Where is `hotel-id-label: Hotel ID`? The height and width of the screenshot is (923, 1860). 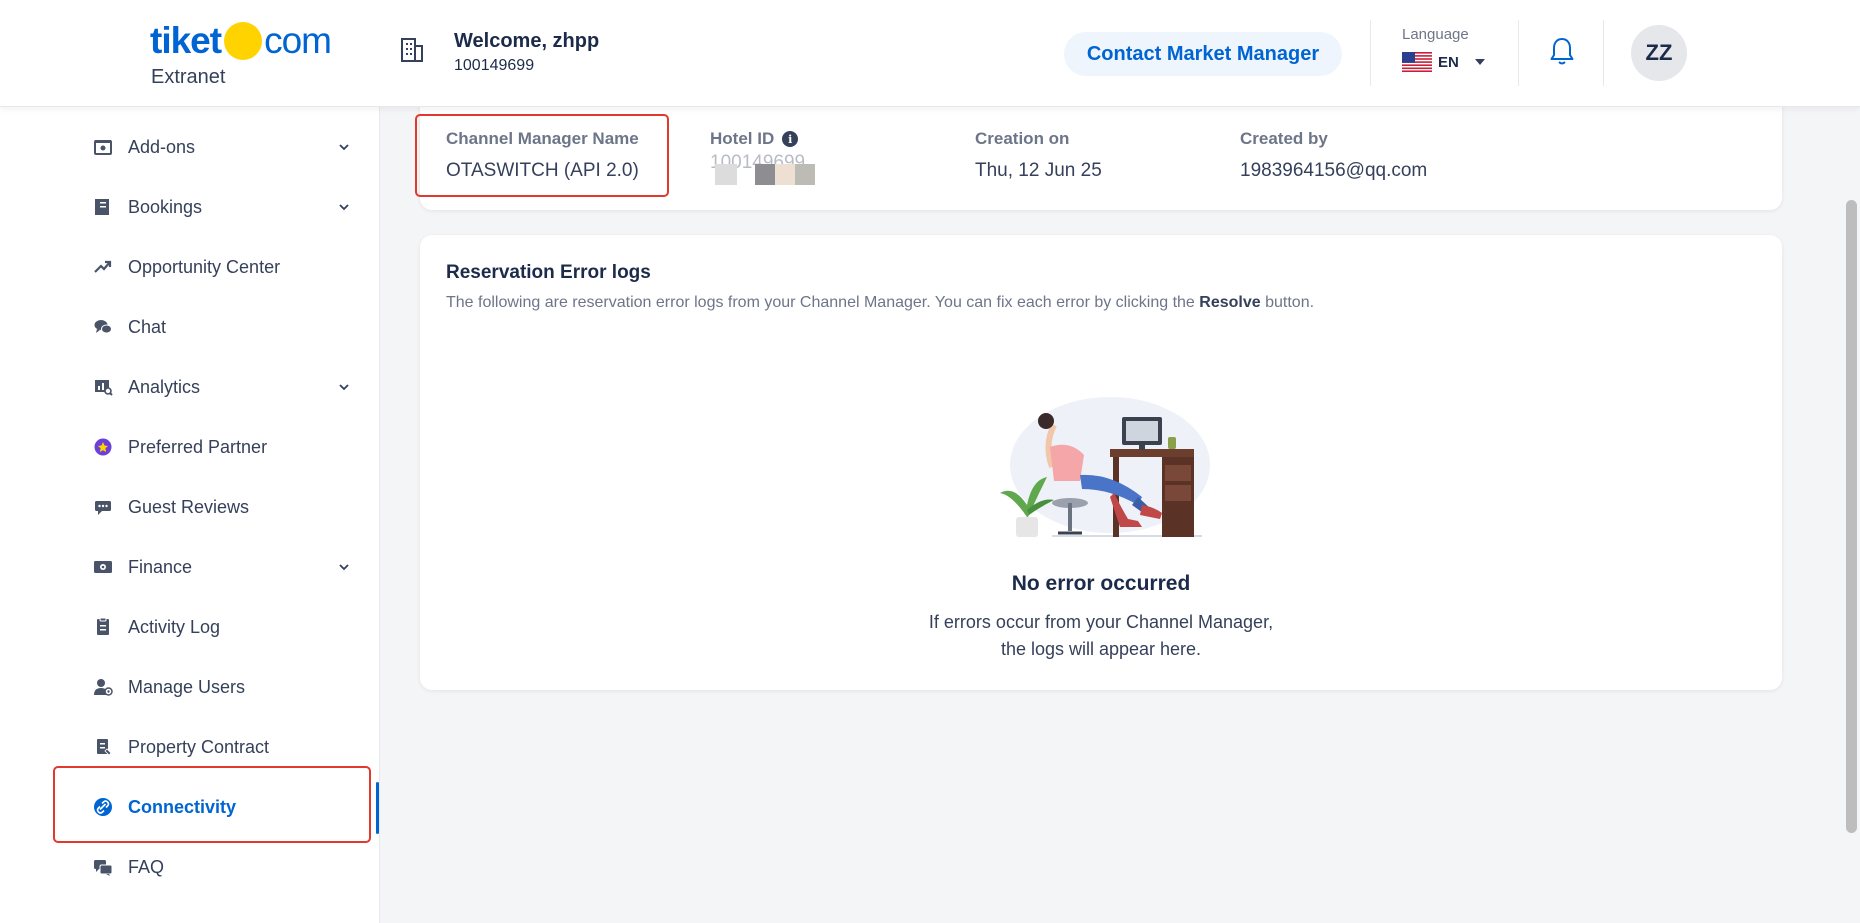 hotel-id-label: Hotel ID is located at coordinates (742, 138).